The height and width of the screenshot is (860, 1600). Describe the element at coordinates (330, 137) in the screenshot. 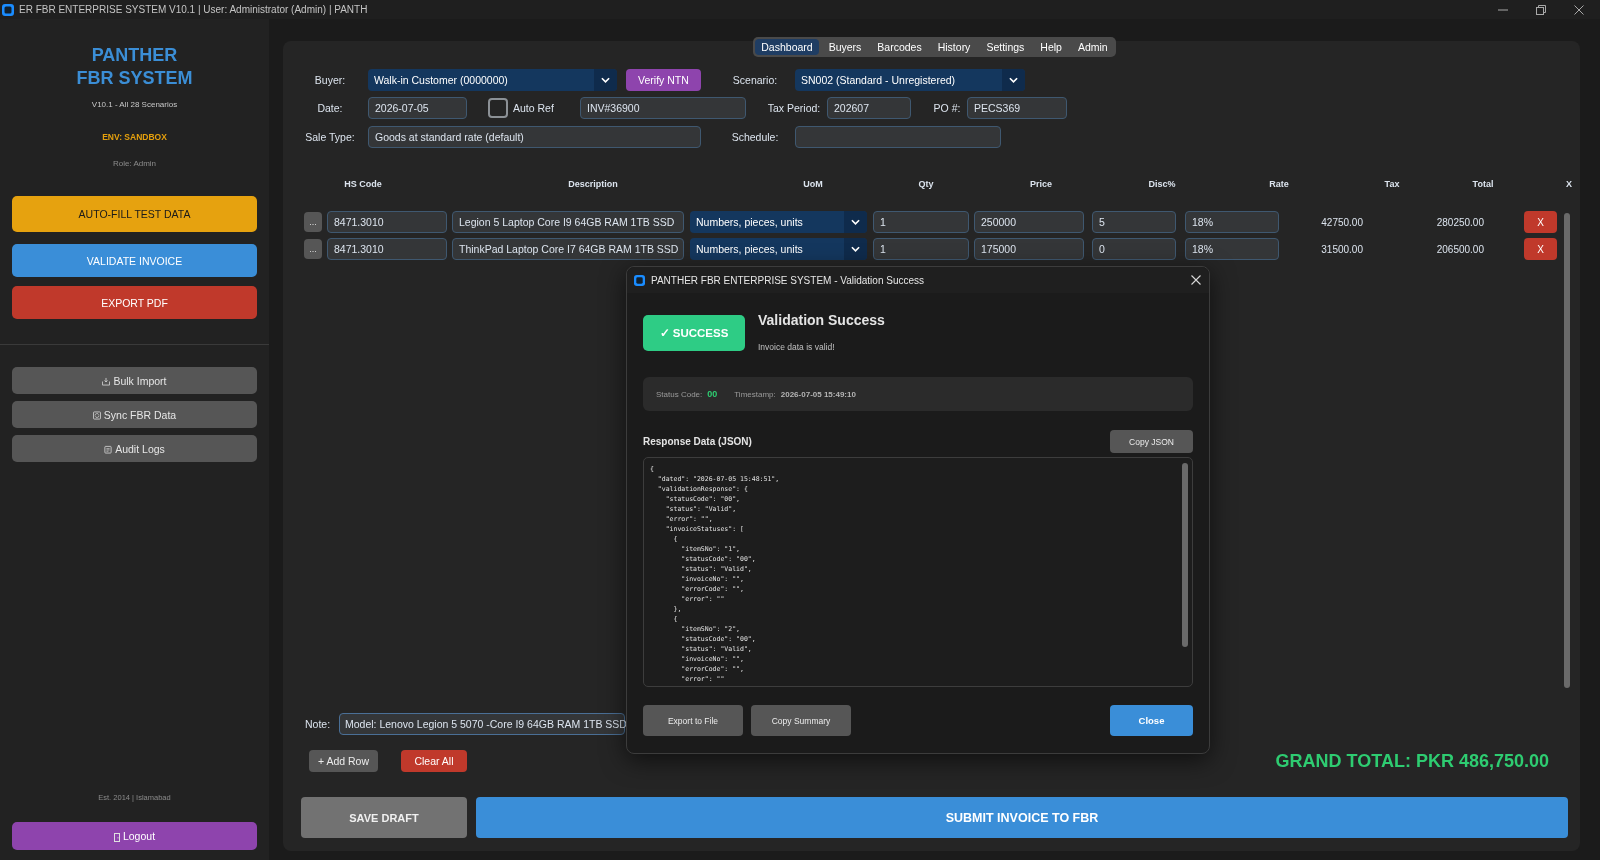

I see `field-label: Sale Type:` at that location.